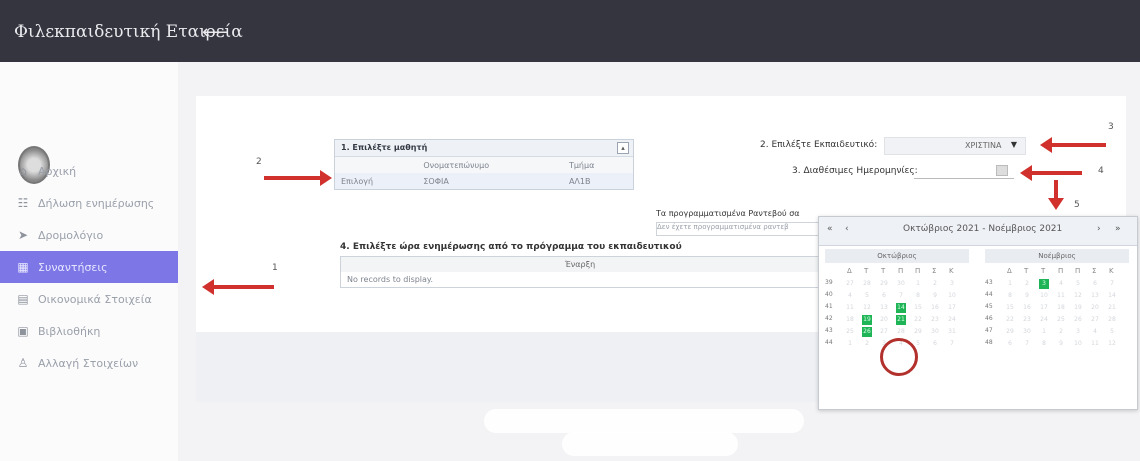  Describe the element at coordinates (952, 332) in the screenshot. I see `calendar-day: 31` at that location.